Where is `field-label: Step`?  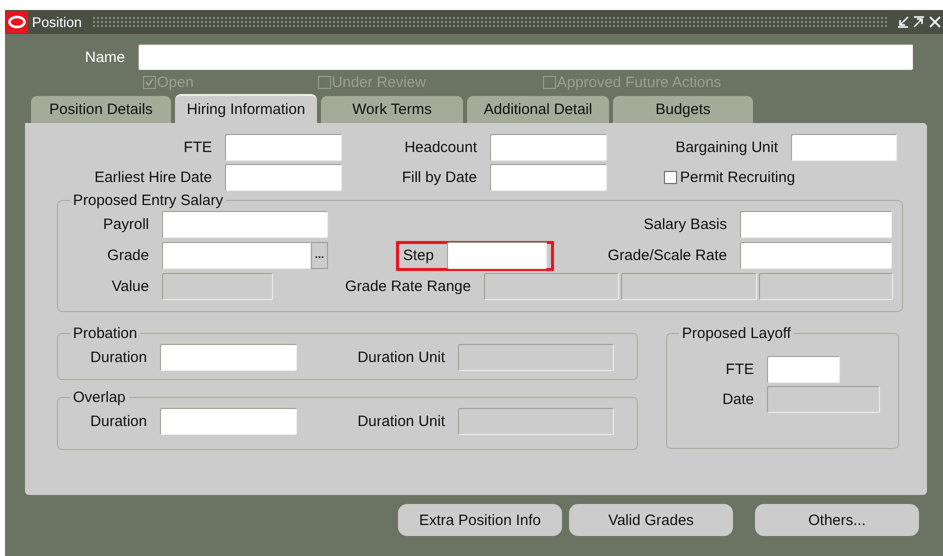 field-label: Step is located at coordinates (418, 255).